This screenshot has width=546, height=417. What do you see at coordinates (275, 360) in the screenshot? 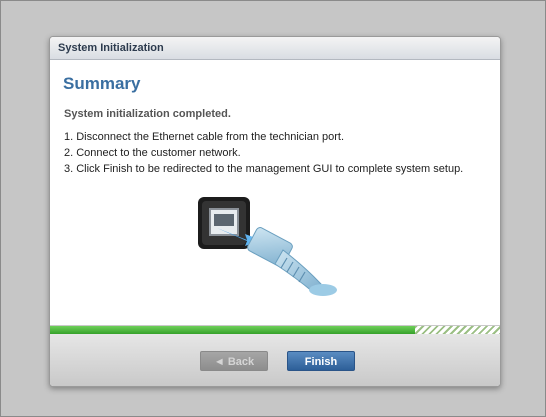
I see `dialog-footer: ◄ Back Finish` at bounding box center [275, 360].